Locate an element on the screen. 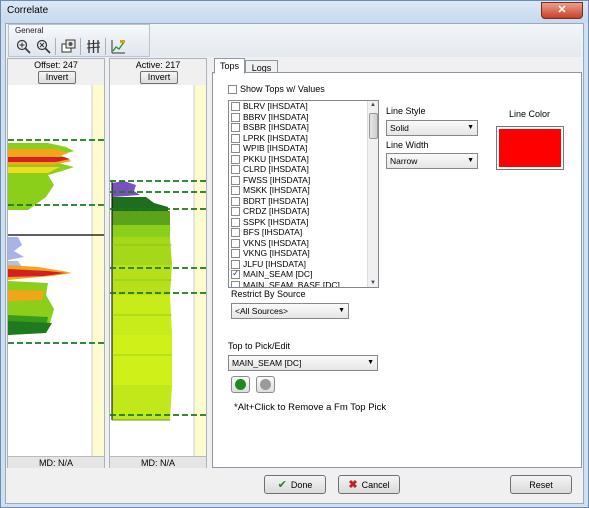  cancel-button: ✖ Cancel is located at coordinates (369, 484).